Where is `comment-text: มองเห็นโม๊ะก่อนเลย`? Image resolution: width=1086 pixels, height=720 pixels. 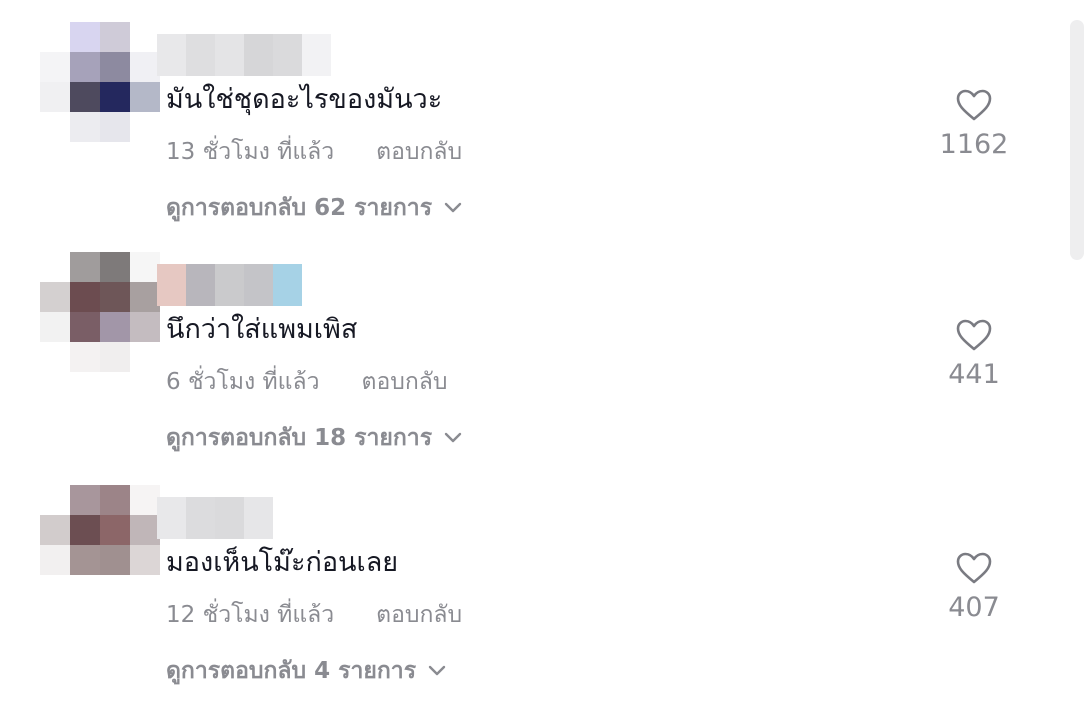 comment-text: มองเห็นโม๊ะก่อนเลย is located at coordinates (282, 562).